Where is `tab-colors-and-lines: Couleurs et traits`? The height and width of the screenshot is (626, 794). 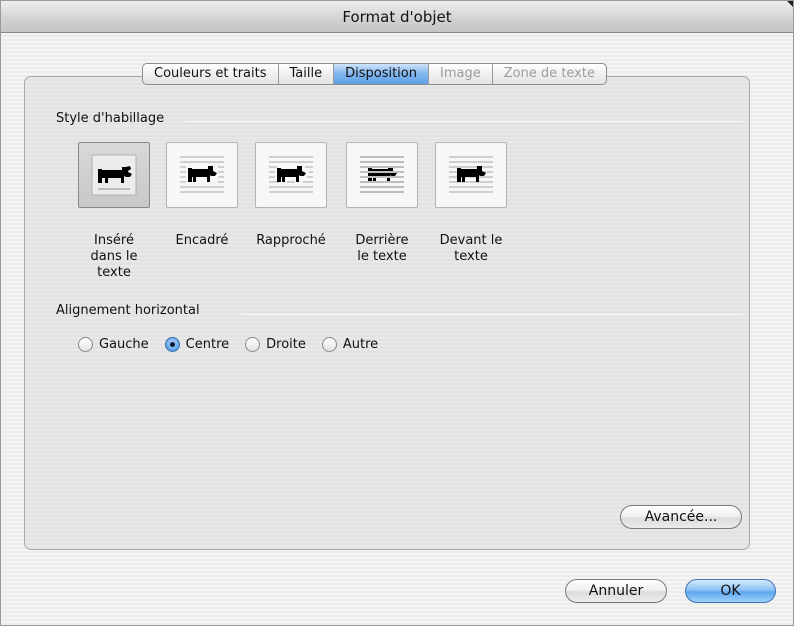
tab-colors-and-lines: Couleurs et traits is located at coordinates (211, 74).